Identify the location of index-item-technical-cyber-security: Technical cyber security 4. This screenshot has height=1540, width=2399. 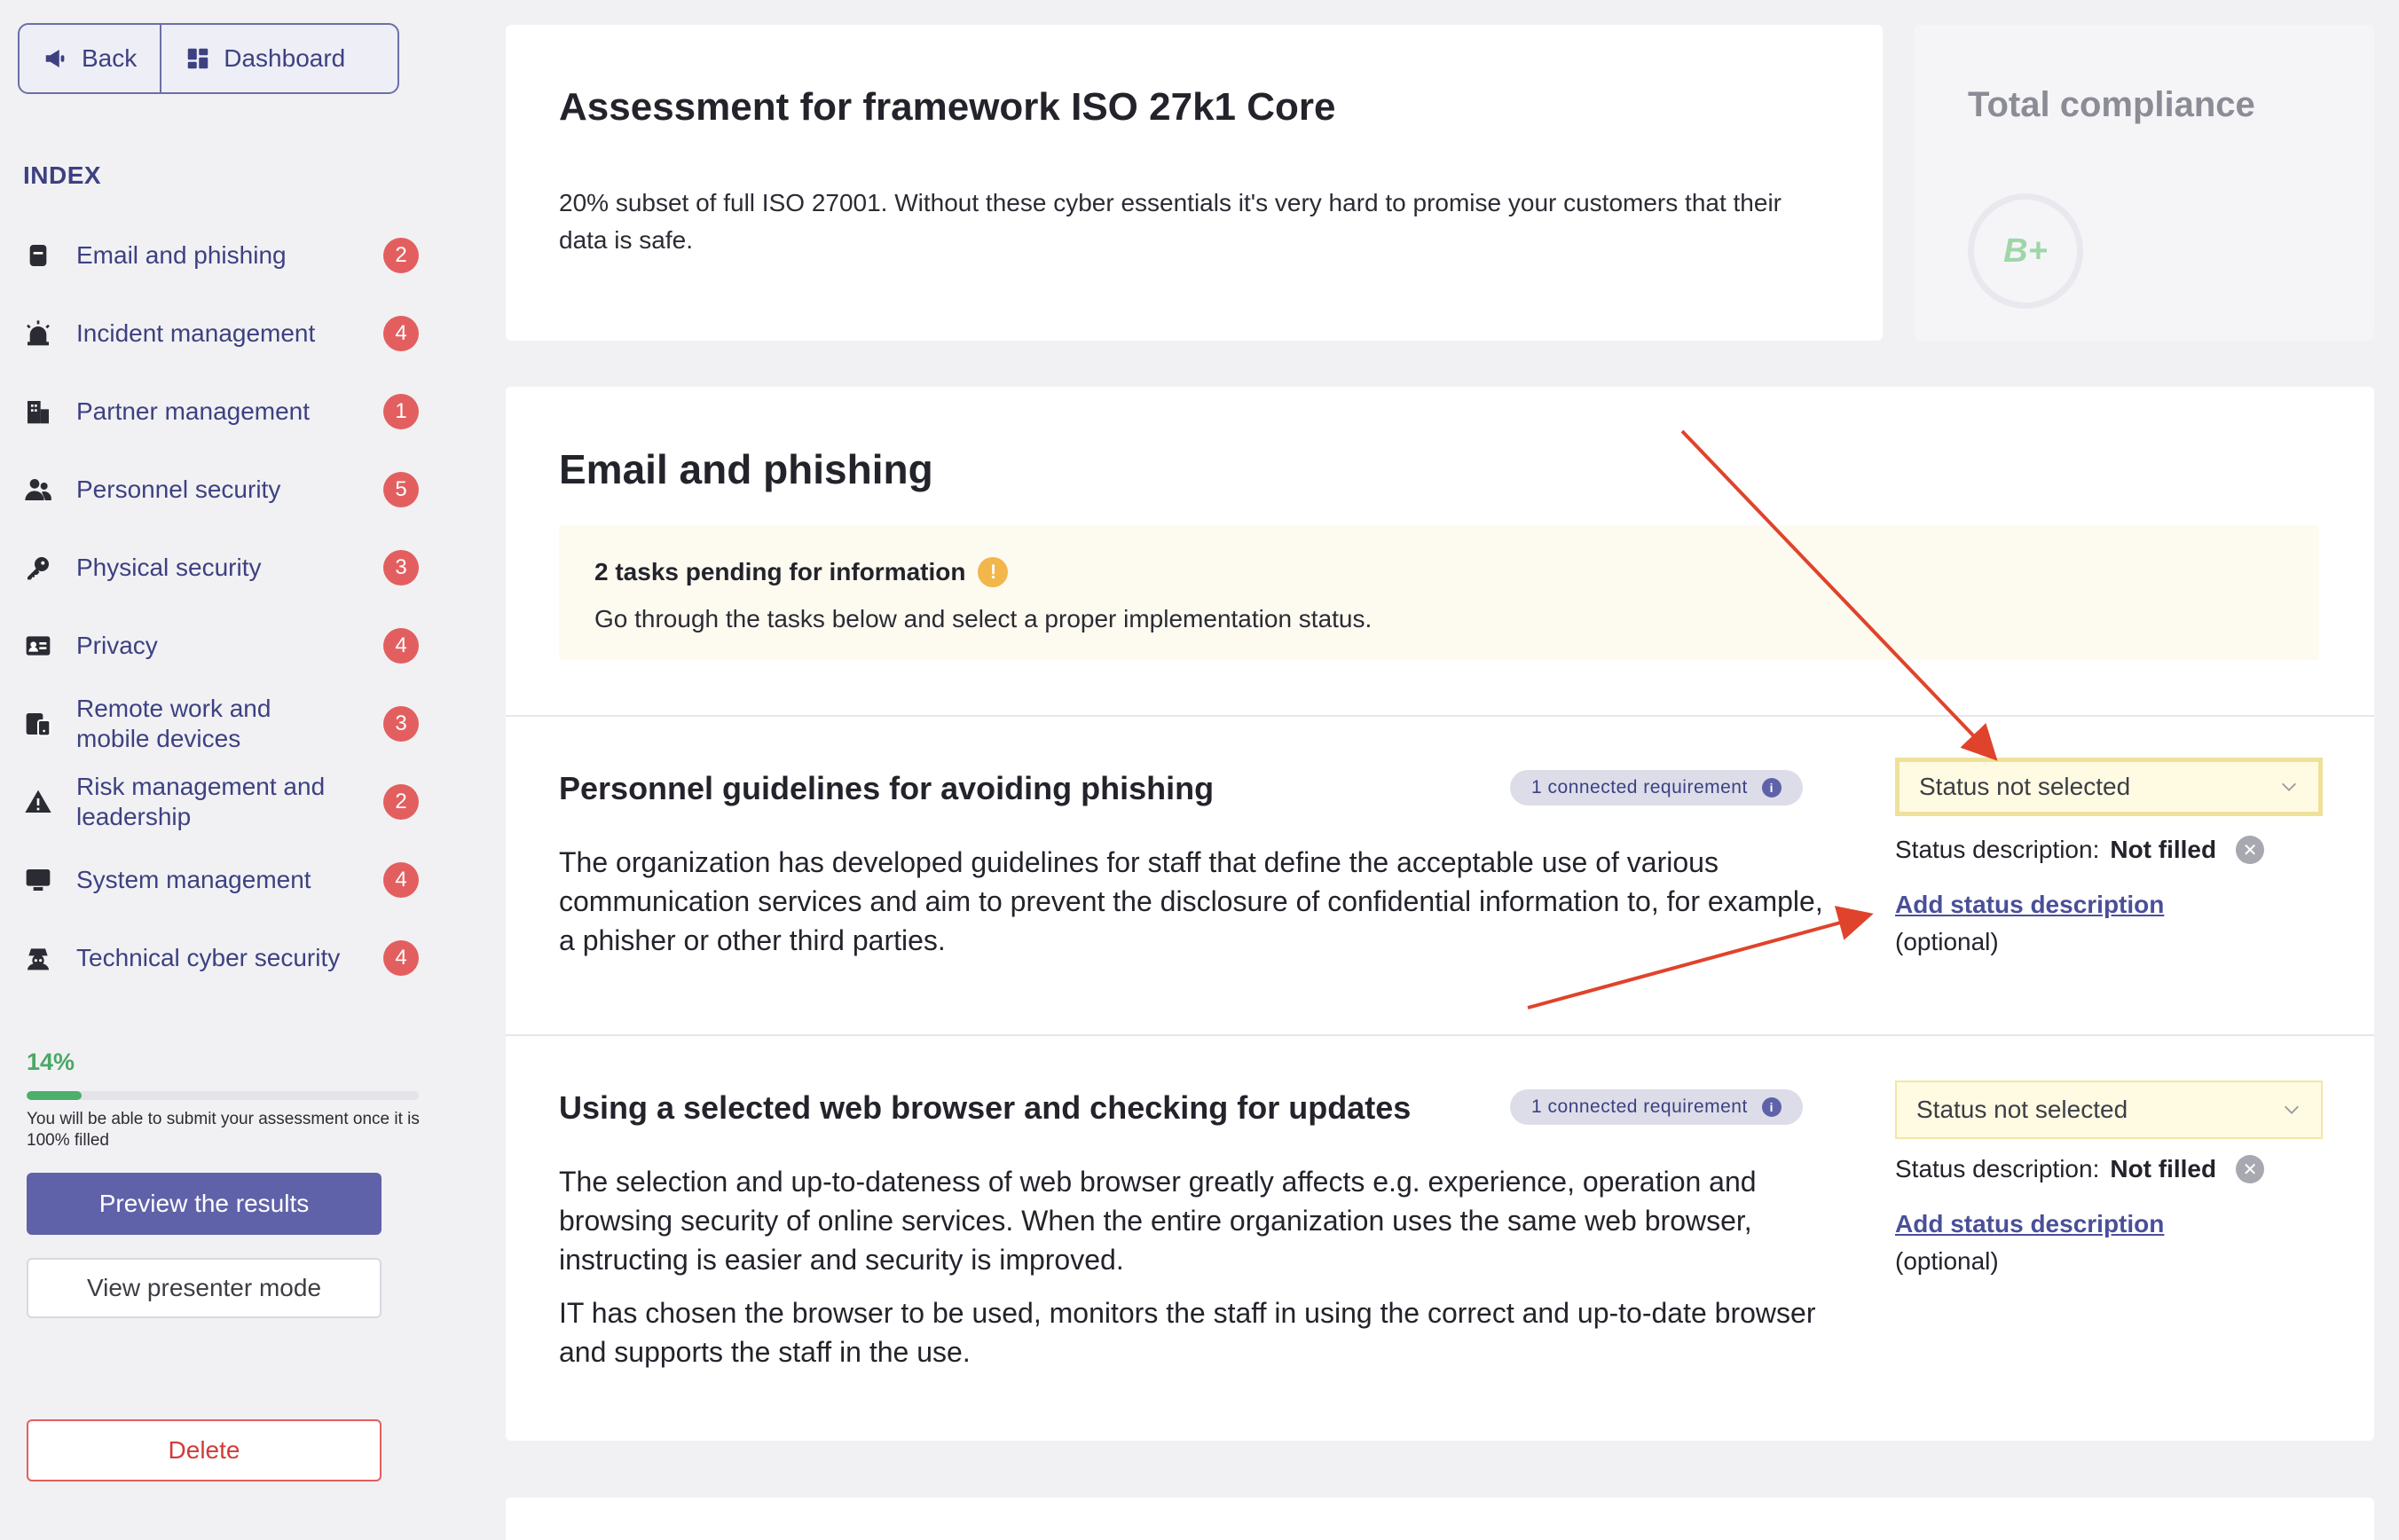
(222, 958).